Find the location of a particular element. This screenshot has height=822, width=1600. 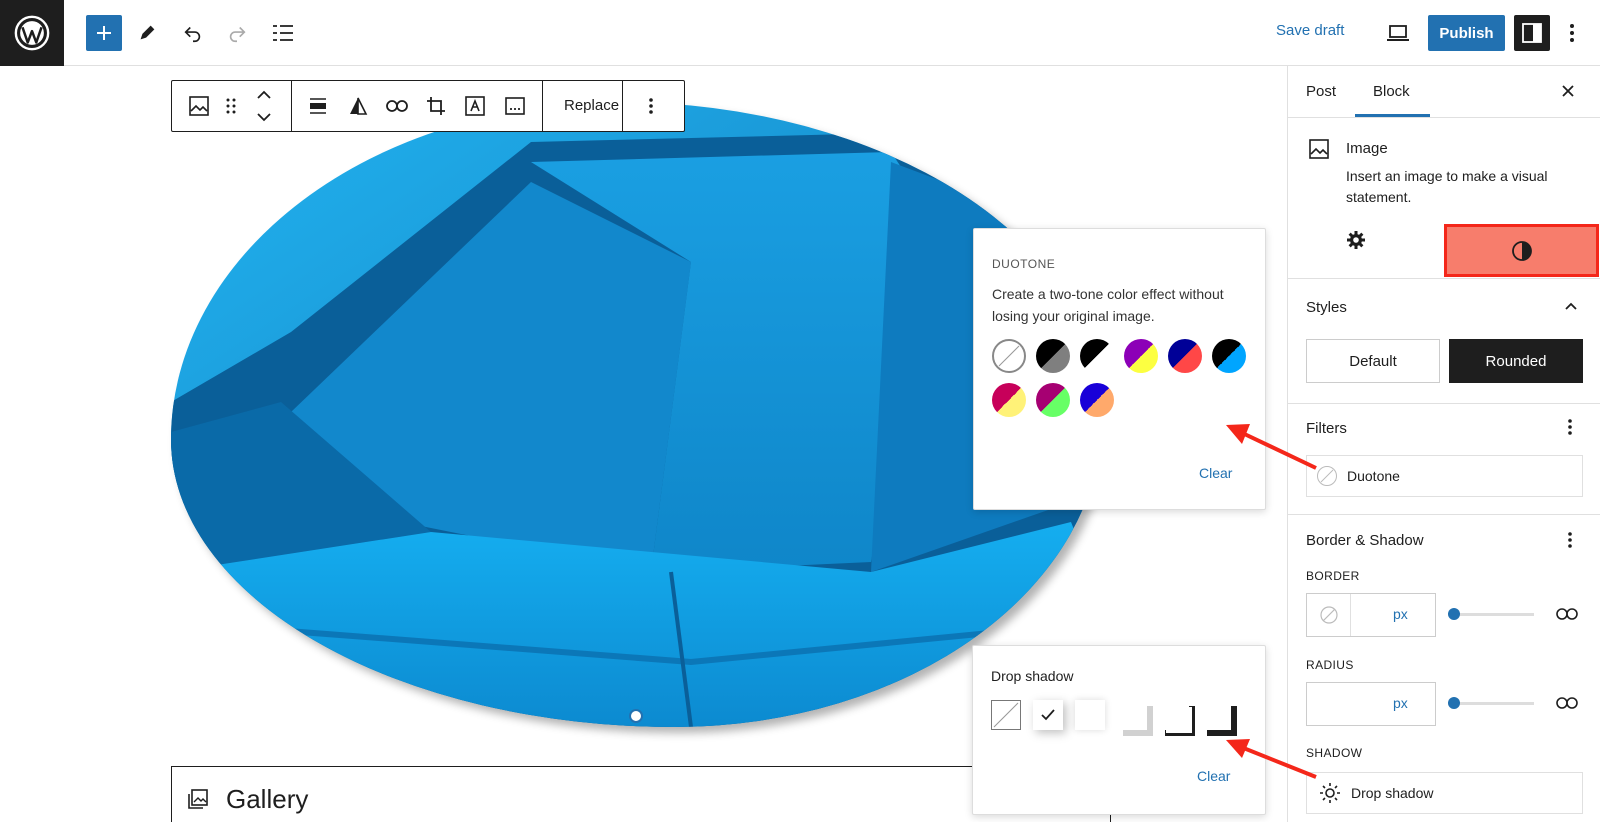

close-sidebar-icon is located at coordinates (1568, 91).